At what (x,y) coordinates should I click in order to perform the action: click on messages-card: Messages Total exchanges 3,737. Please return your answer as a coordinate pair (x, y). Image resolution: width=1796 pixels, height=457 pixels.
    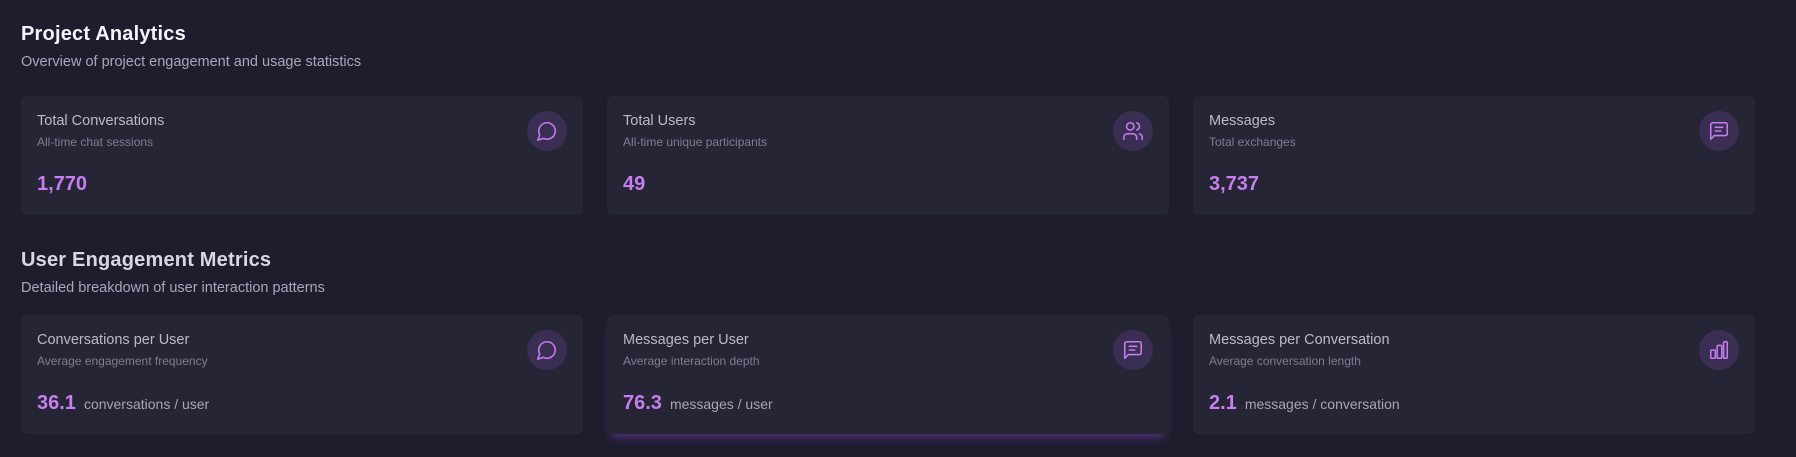
    Looking at the image, I should click on (1474, 155).